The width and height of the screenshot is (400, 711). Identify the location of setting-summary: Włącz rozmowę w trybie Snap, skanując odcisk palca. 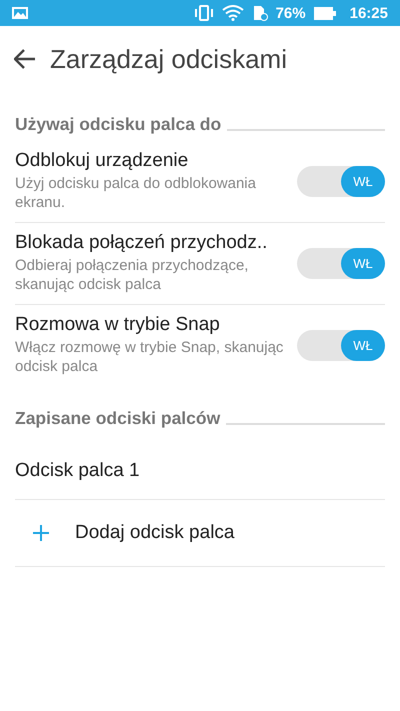
(149, 357).